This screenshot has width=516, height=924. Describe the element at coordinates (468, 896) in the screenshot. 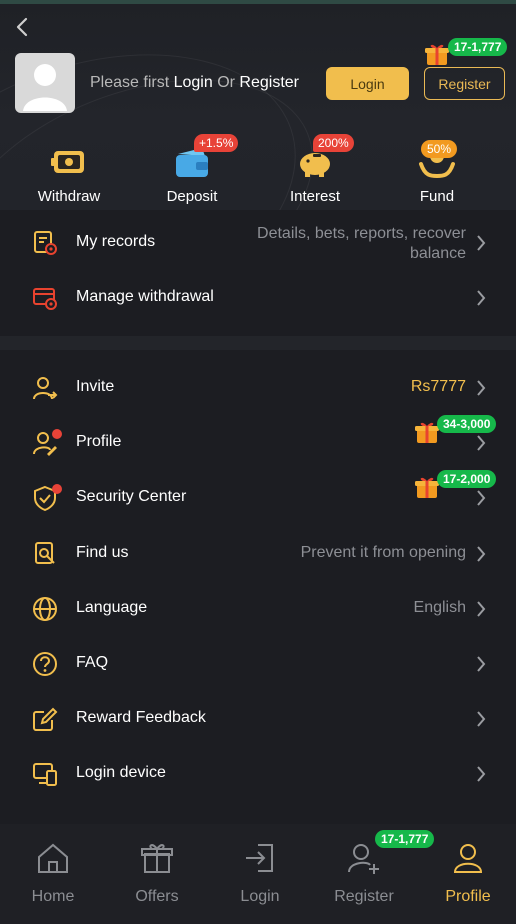

I see `nav-label: Profile` at that location.